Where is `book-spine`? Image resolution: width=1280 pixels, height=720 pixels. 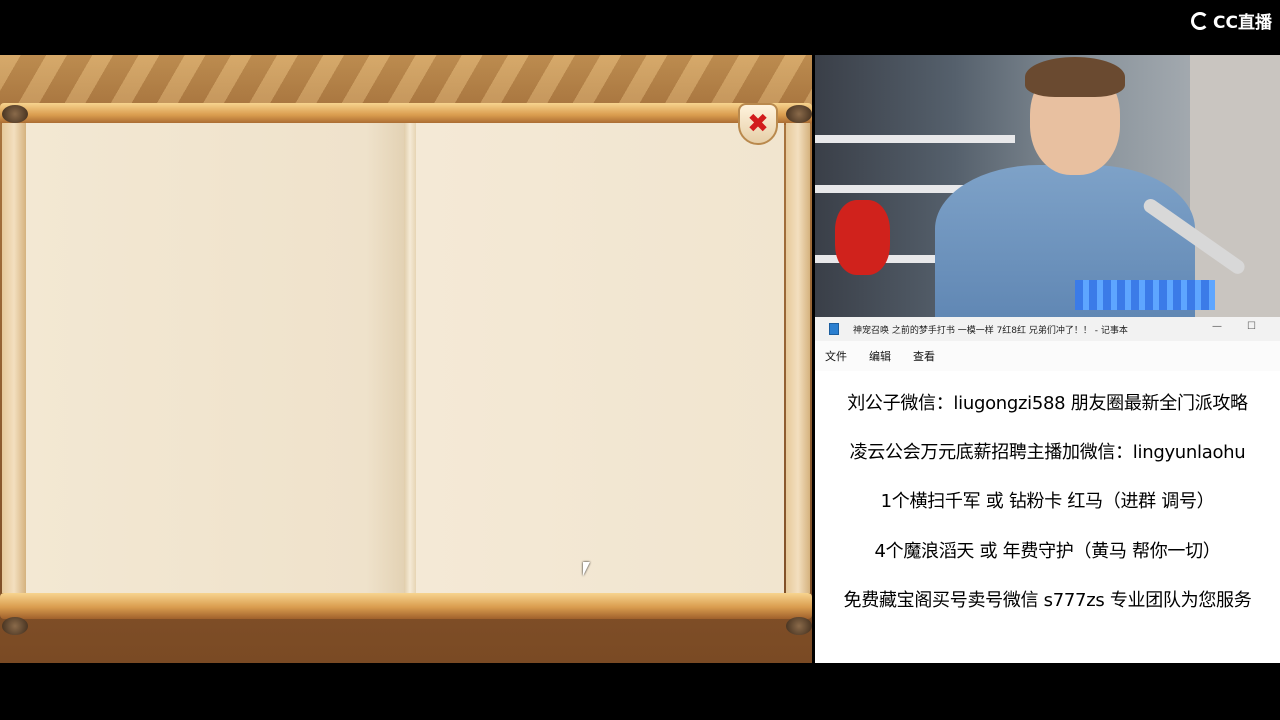 book-spine is located at coordinates (410, 358).